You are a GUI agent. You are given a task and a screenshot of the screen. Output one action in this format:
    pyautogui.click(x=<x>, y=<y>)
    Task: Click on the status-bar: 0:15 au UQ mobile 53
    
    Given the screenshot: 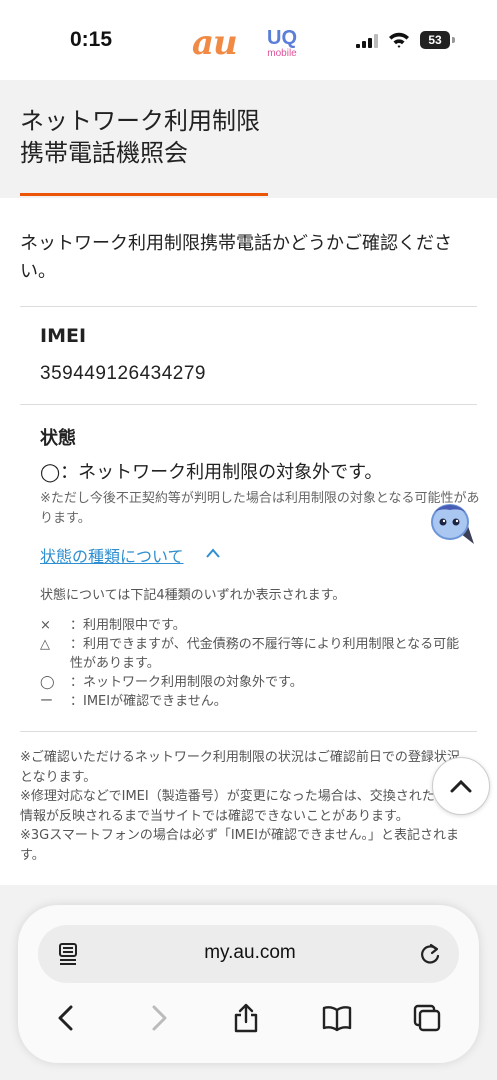 What is the action you would take?
    pyautogui.click(x=248, y=40)
    